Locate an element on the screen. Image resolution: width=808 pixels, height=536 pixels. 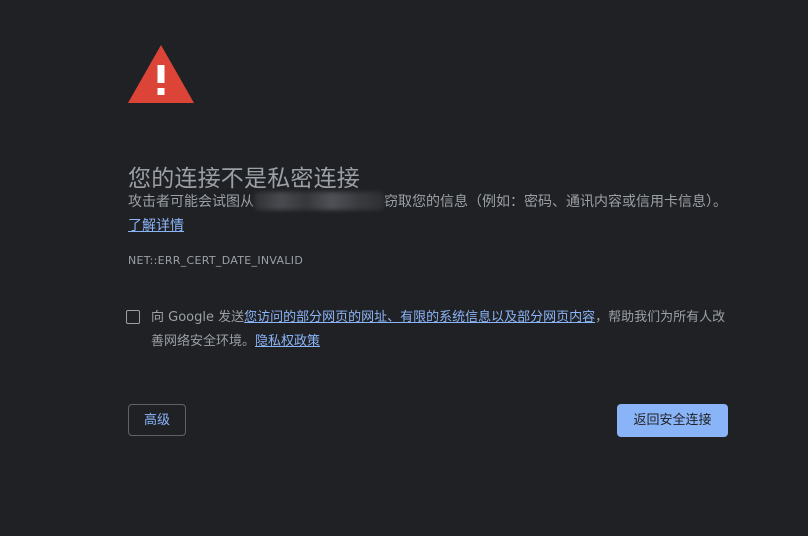
report-opt-in-checkbox is located at coordinates (133, 317).